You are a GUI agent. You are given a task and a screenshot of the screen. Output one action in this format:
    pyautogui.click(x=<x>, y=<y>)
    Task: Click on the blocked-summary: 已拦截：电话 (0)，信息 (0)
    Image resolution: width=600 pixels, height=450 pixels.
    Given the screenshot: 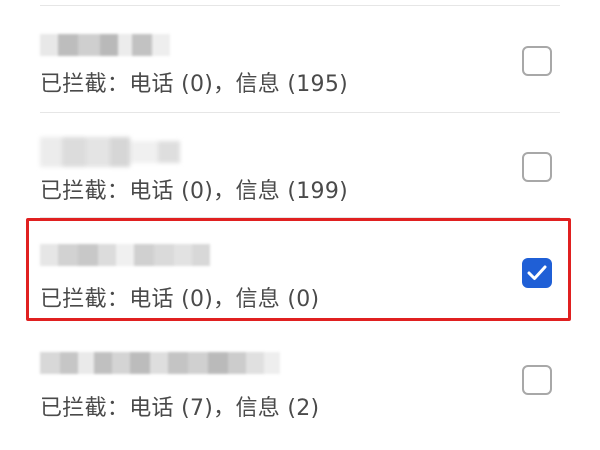 What is the action you would take?
    pyautogui.click(x=180, y=299)
    